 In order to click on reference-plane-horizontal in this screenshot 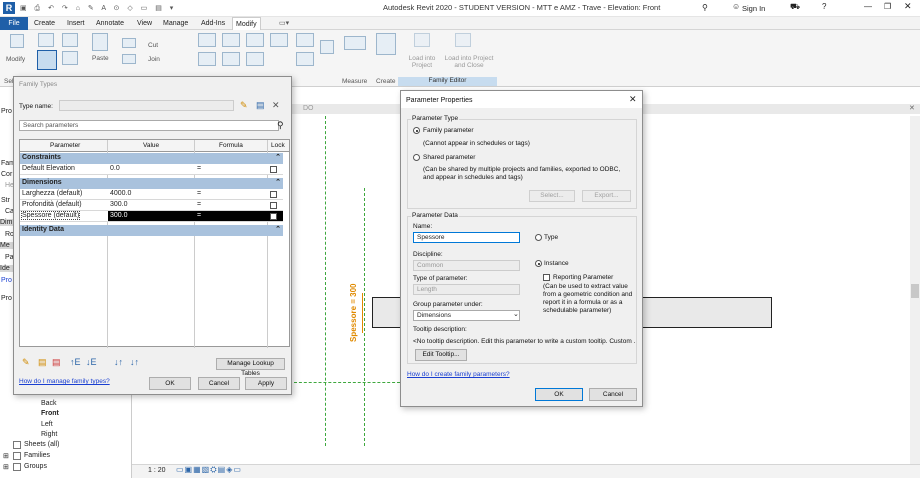, I will do `click(347, 382)`.